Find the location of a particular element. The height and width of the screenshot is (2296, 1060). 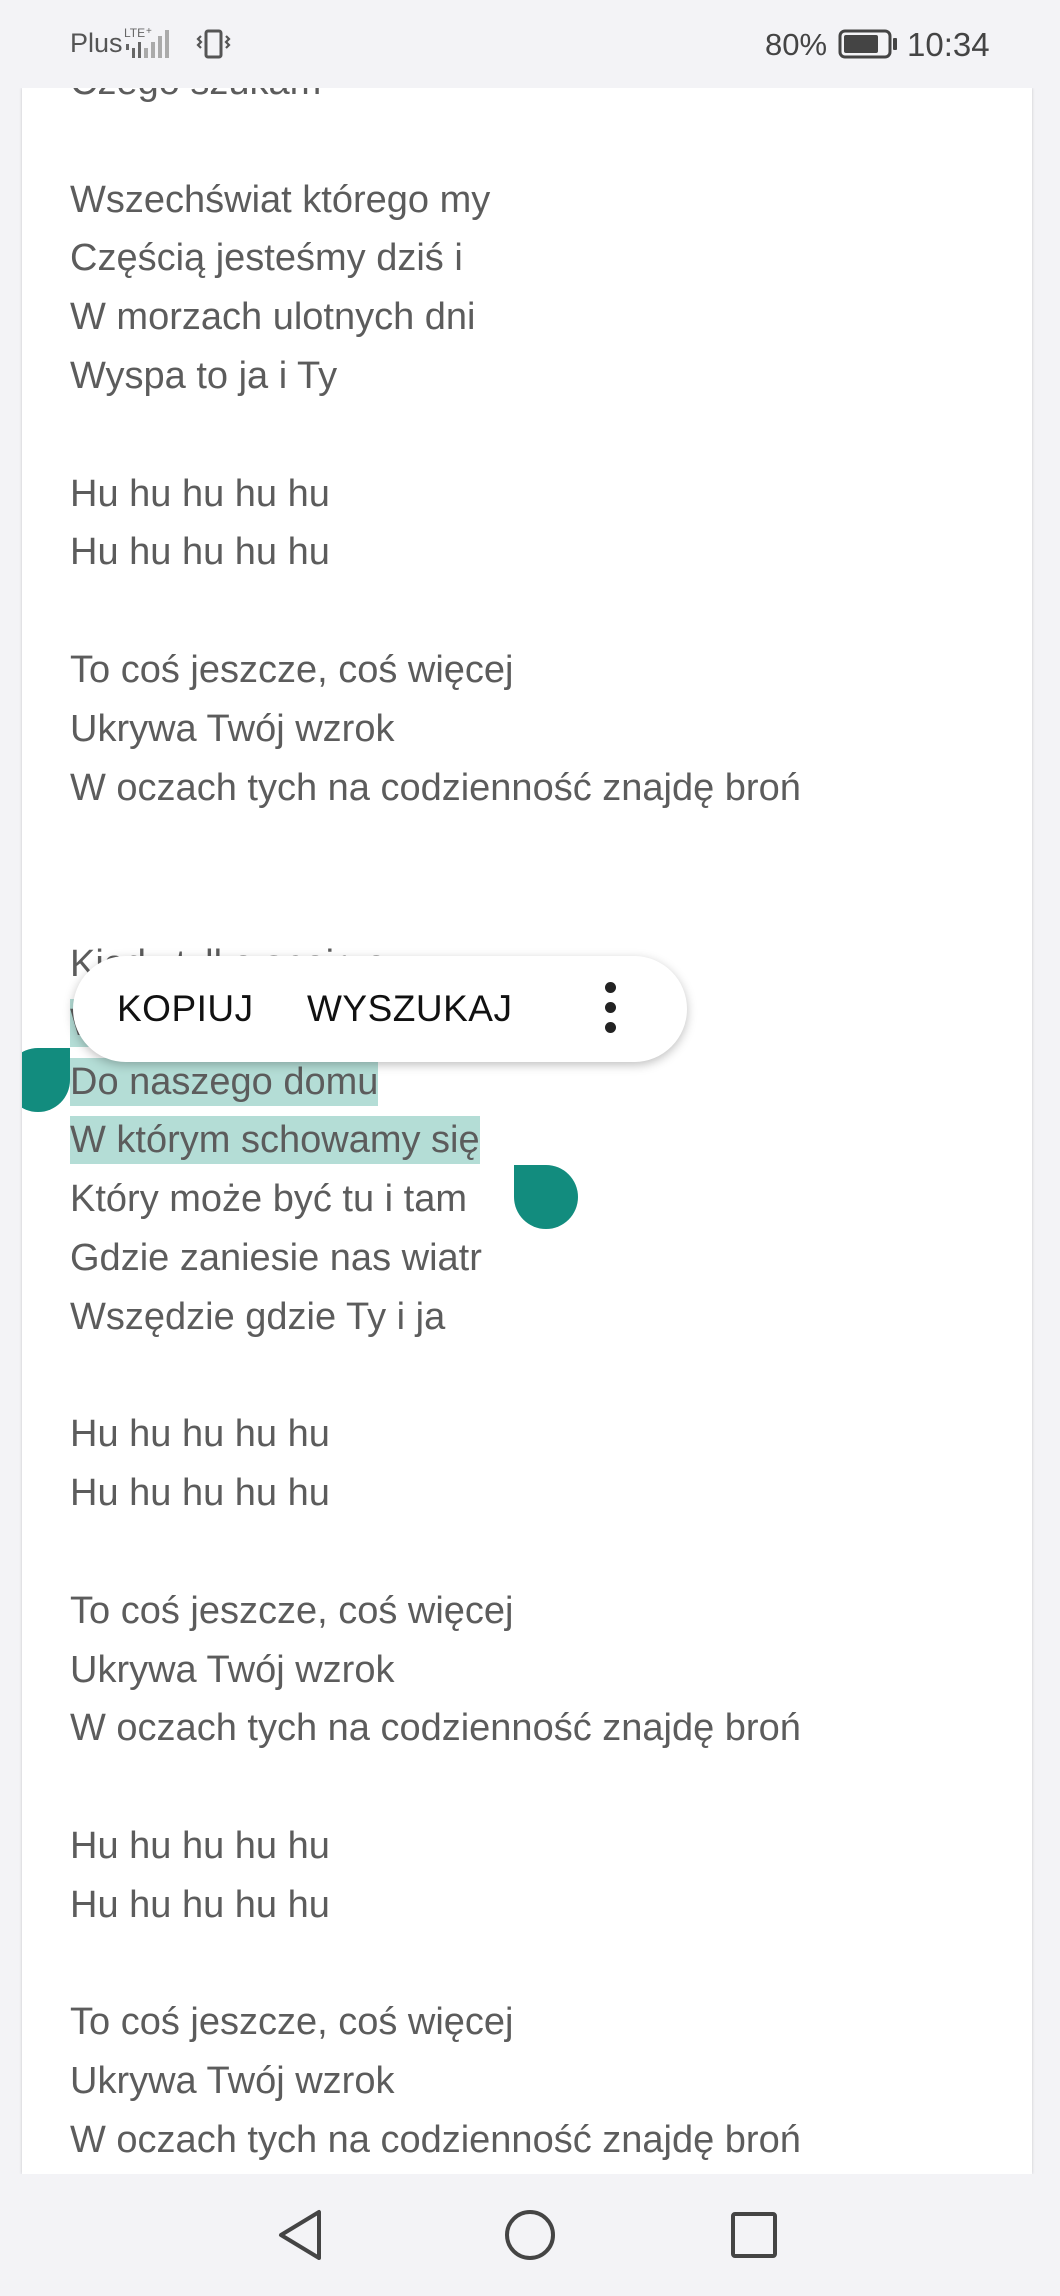

status-bar: Plus LTE + 80% 10:34 is located at coordinates (530, 44).